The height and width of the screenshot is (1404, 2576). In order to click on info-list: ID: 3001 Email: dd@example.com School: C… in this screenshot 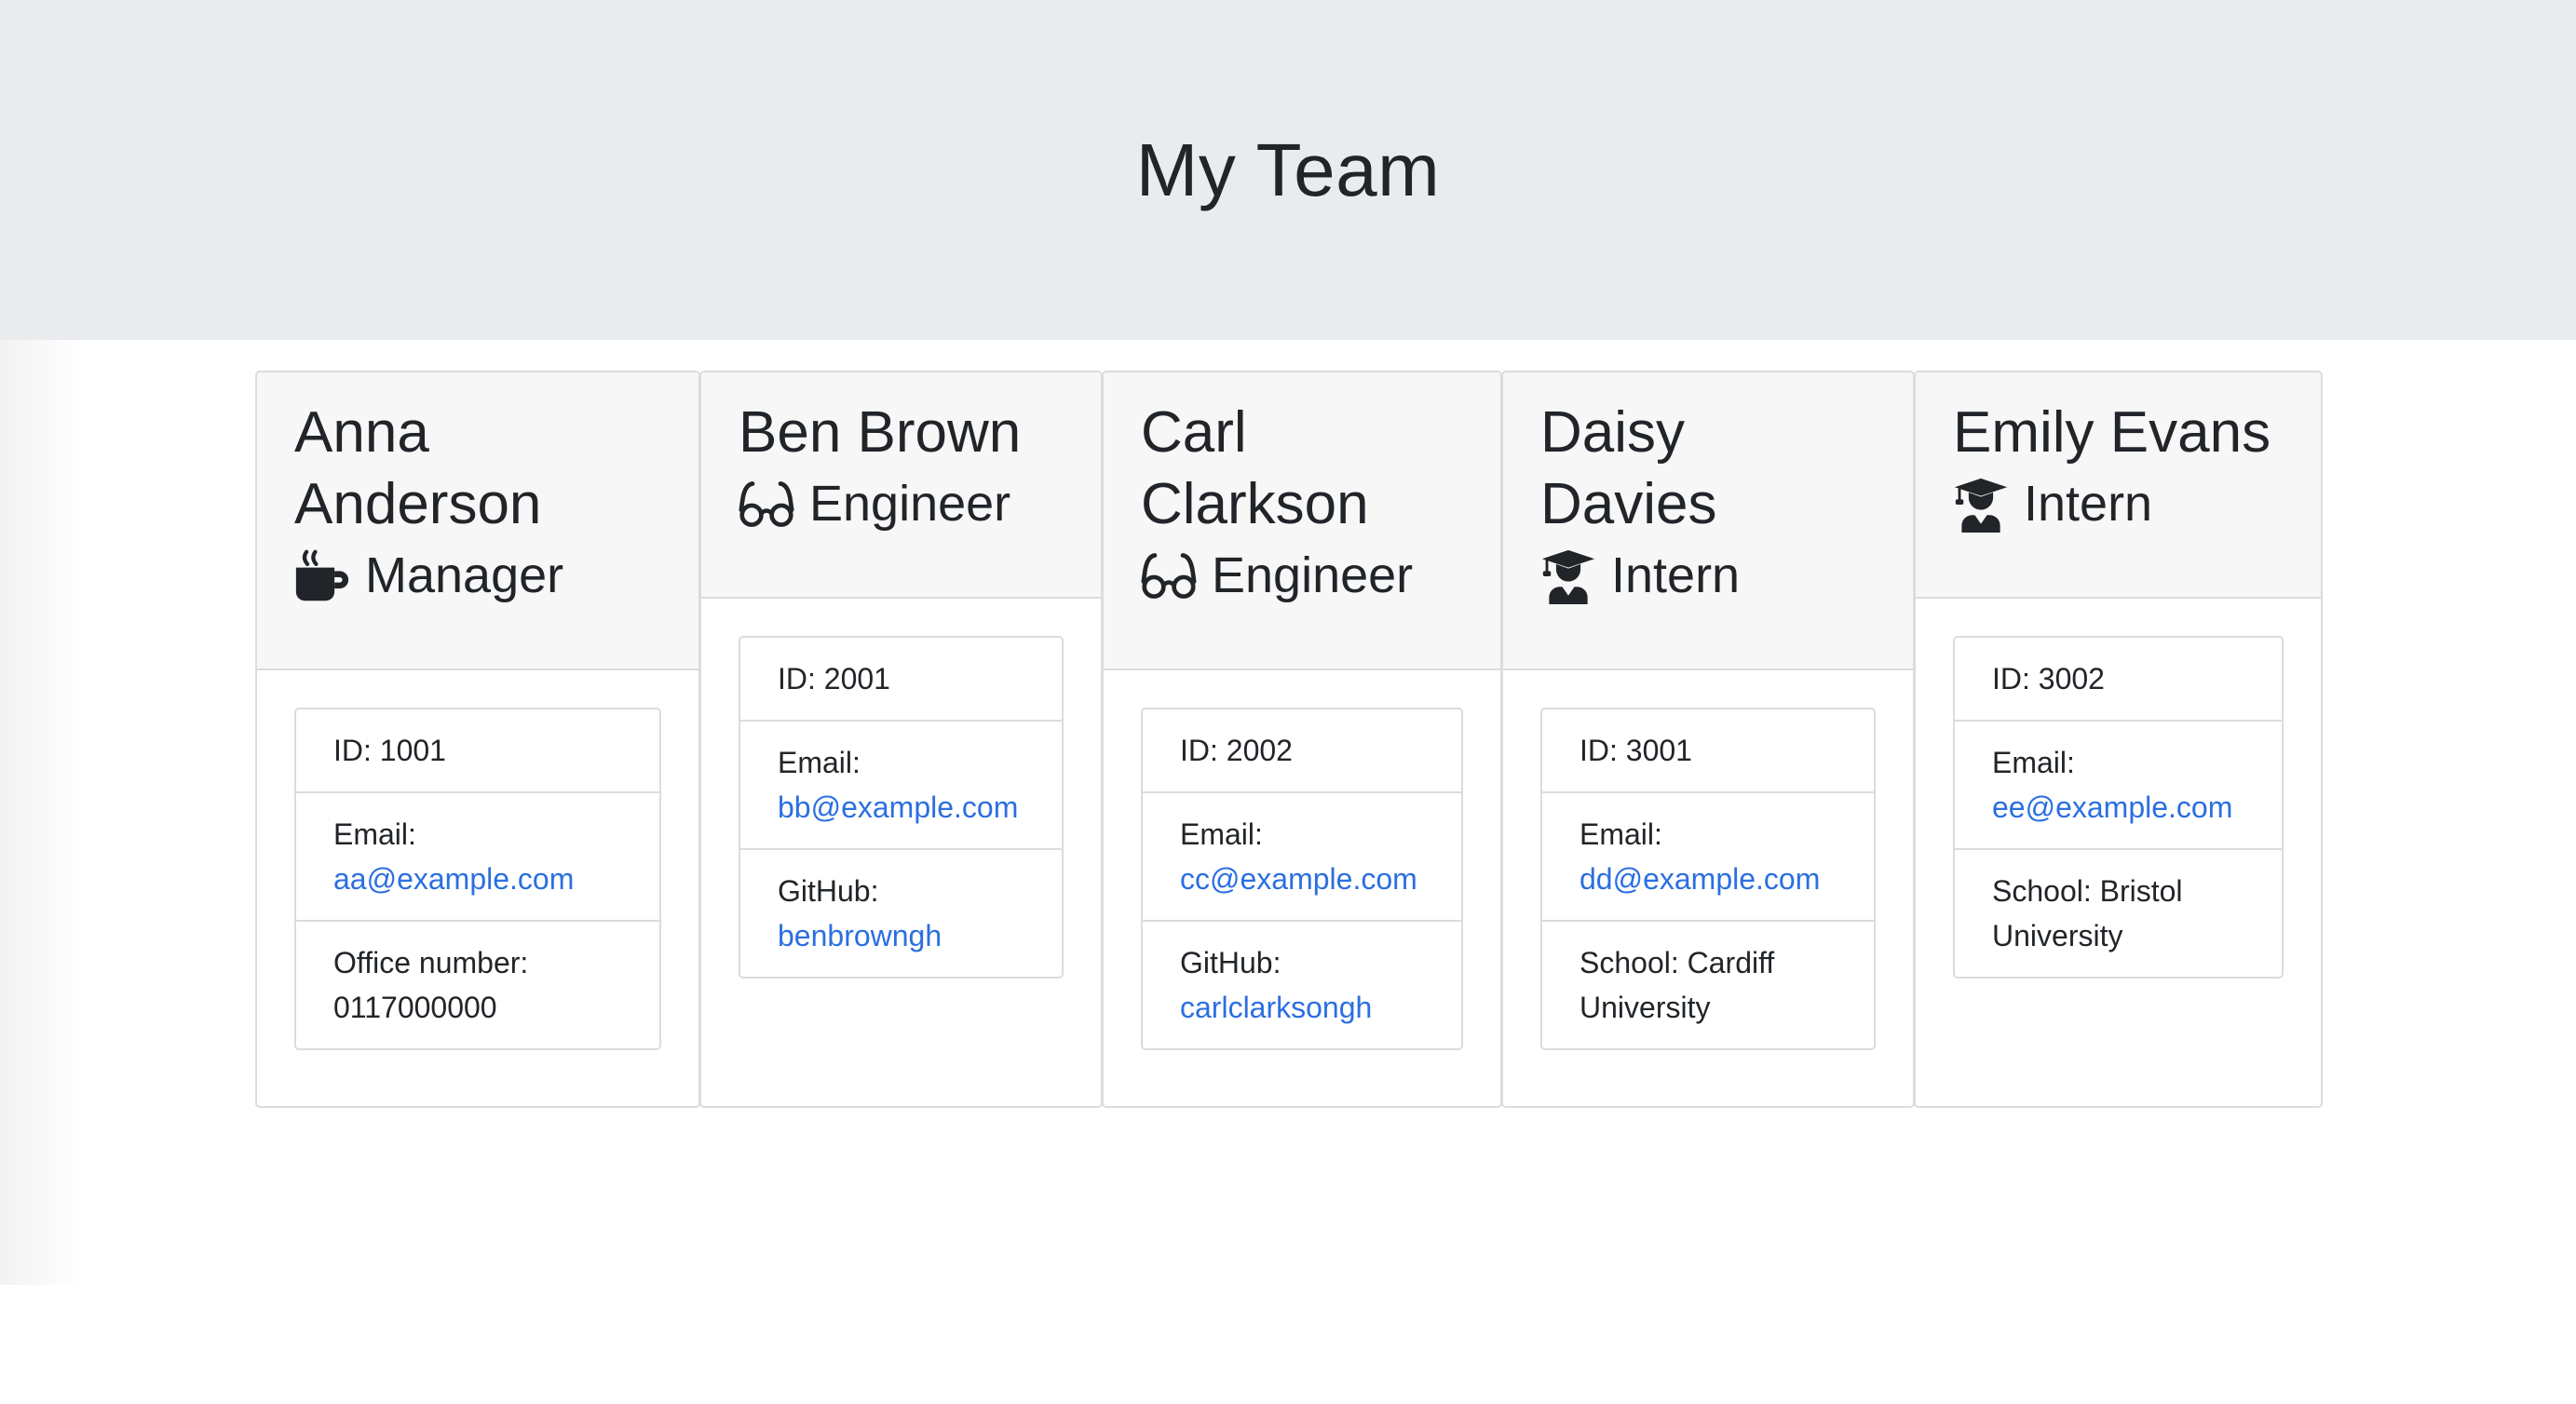, I will do `click(1708, 879)`.